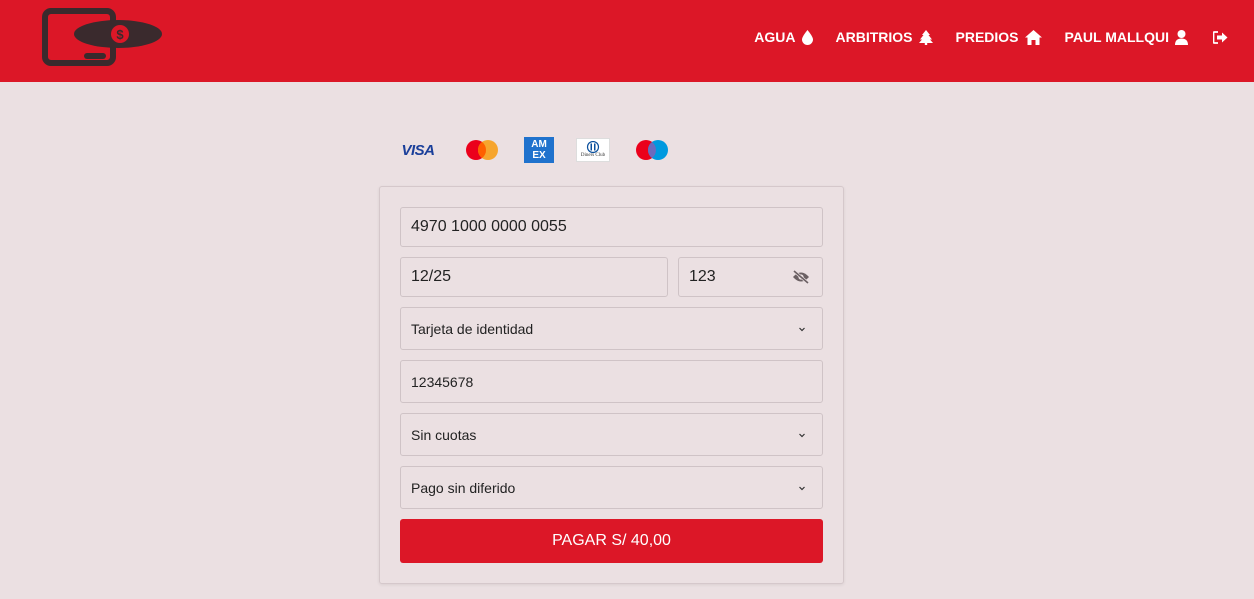 The width and height of the screenshot is (1254, 599). I want to click on mastercard-icon, so click(482, 150).